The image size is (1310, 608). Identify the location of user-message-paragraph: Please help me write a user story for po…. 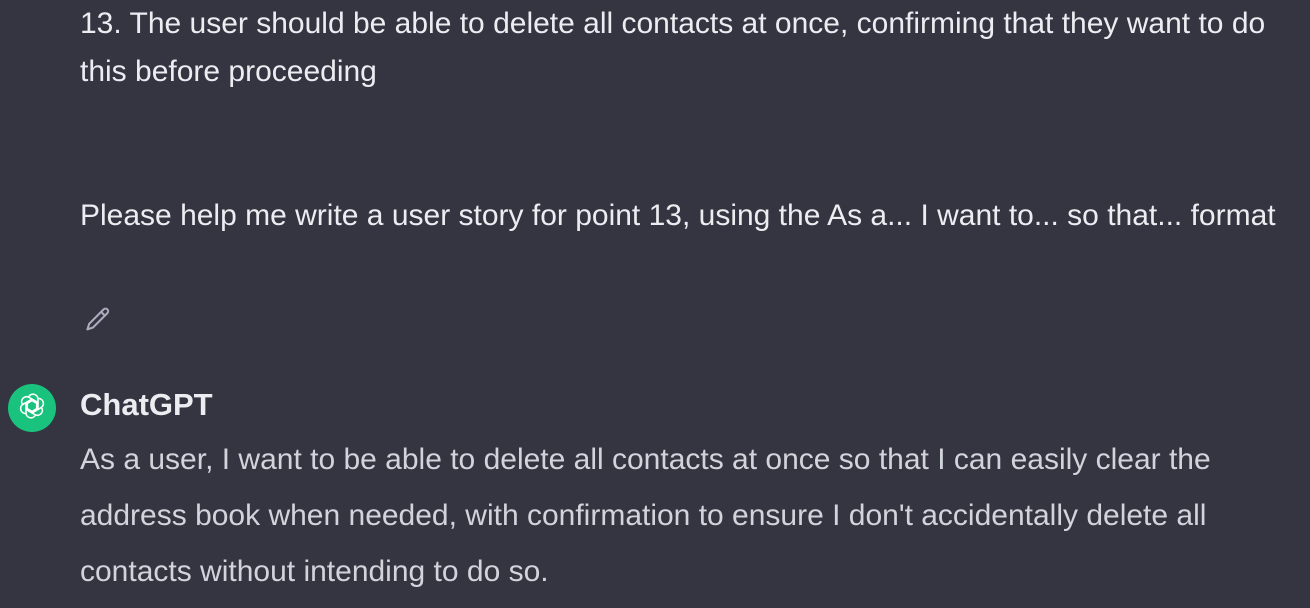
(678, 215).